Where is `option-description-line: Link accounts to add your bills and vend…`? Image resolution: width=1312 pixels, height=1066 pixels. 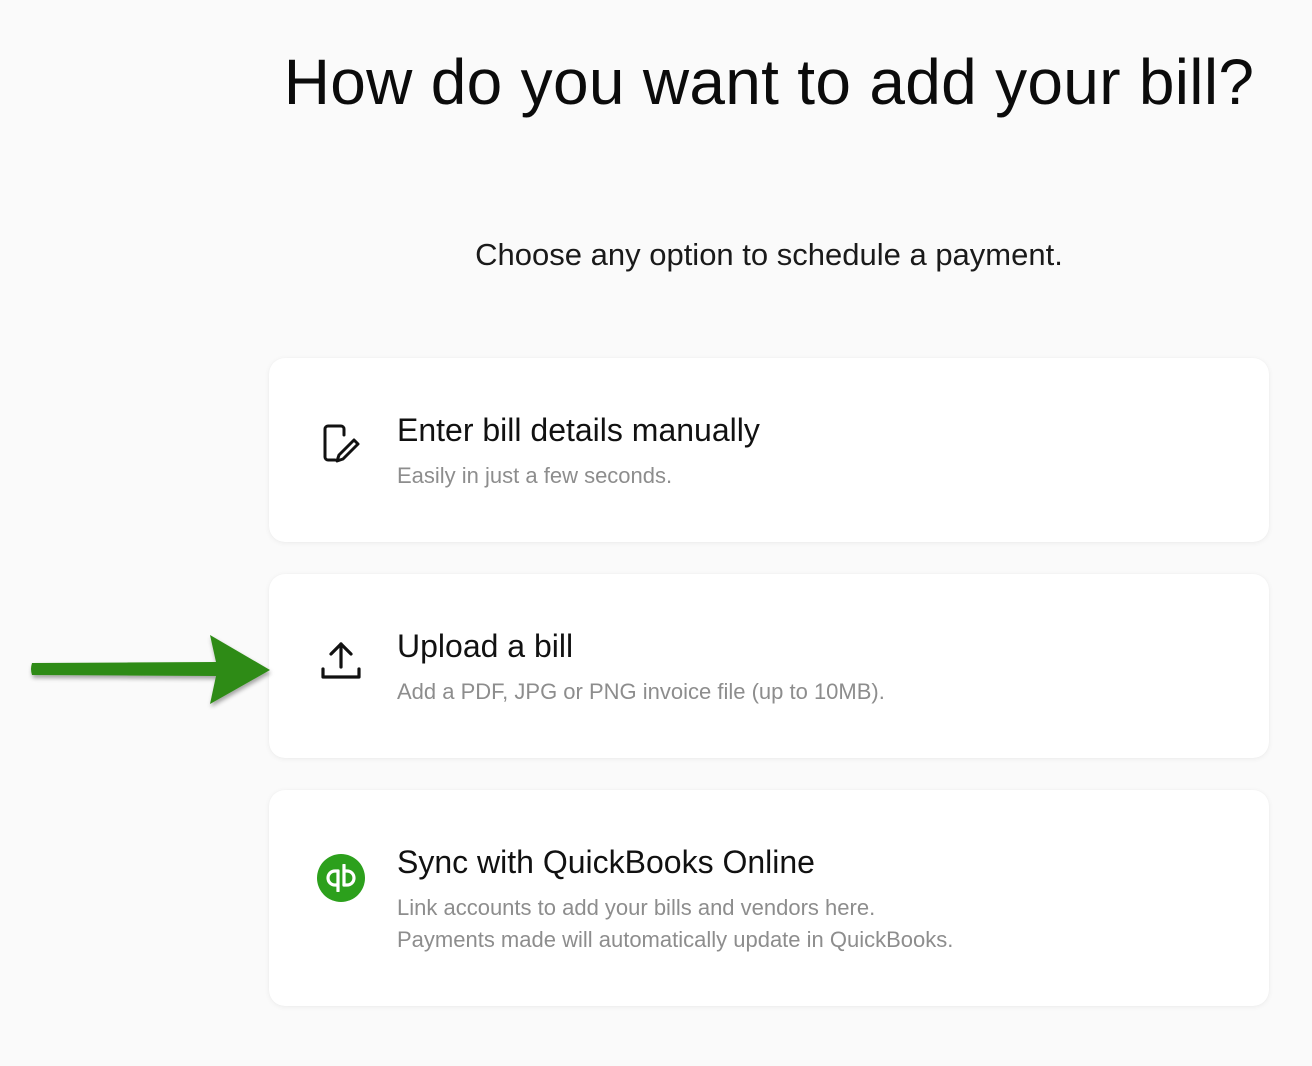 option-description-line: Link accounts to add your bills and vend… is located at coordinates (636, 907).